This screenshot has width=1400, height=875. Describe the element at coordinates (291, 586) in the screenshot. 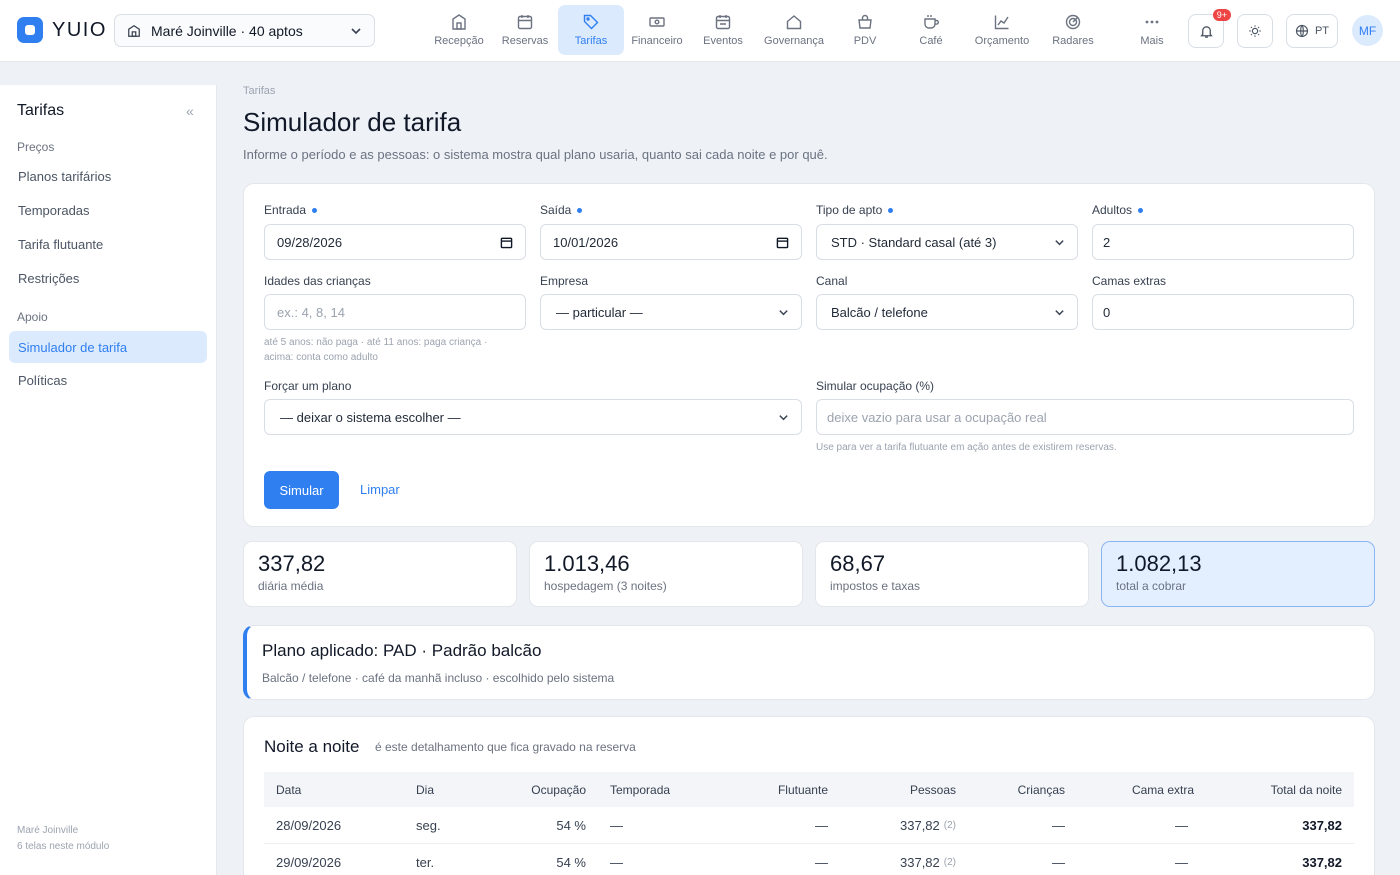

I see `stat-label: diária média` at that location.